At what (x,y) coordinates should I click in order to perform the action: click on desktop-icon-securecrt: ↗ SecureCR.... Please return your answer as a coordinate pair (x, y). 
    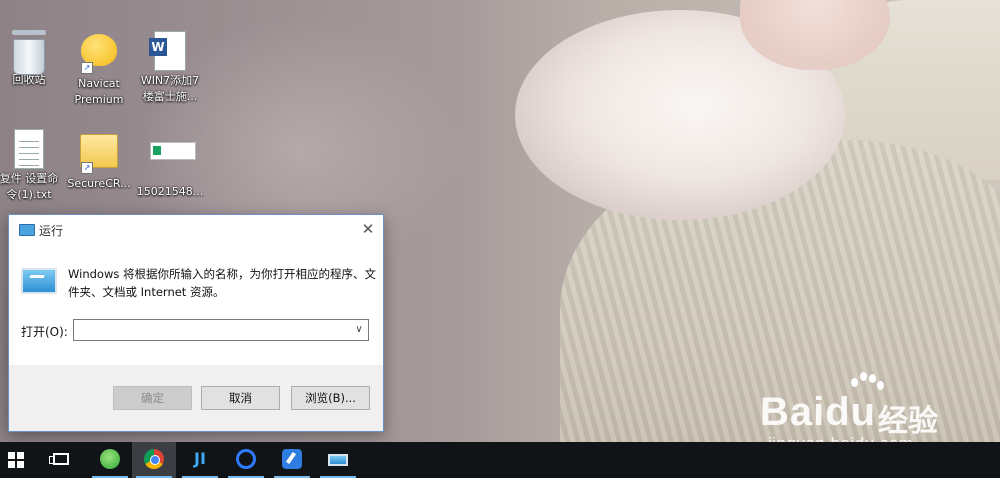
    Looking at the image, I should click on (99, 160).